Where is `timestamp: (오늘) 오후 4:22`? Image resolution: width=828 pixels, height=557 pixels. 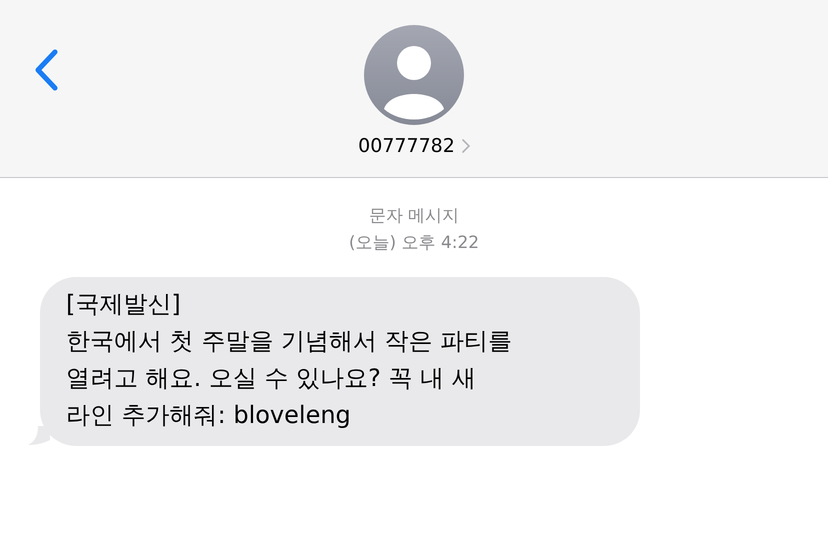 timestamp: (오늘) 오후 4:22 is located at coordinates (414, 243).